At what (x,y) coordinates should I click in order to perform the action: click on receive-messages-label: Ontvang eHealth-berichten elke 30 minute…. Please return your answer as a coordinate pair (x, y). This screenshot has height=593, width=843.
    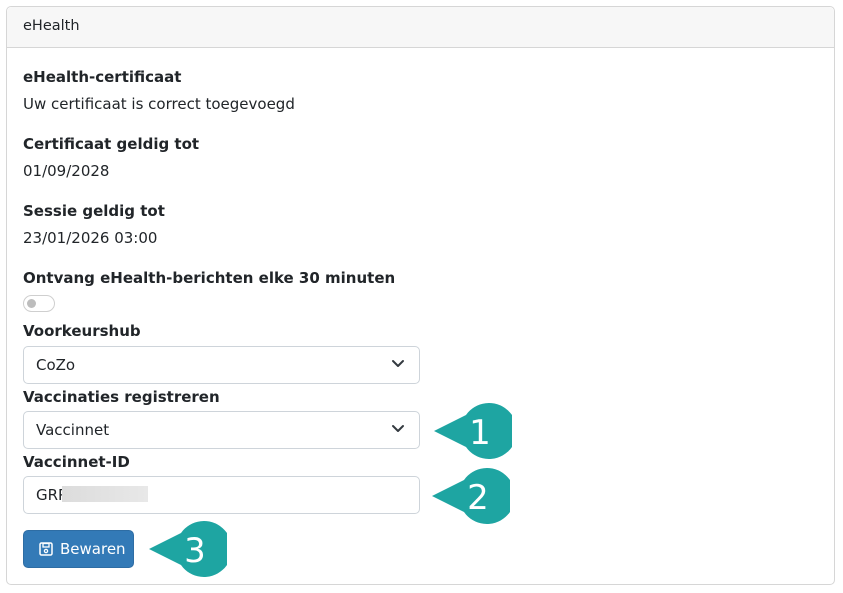
    Looking at the image, I should click on (209, 278).